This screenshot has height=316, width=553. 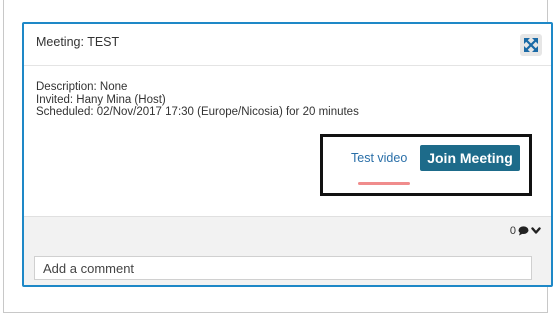 What do you see at coordinates (78, 42) in the screenshot?
I see `meeting-title: Meeting: TEST` at bounding box center [78, 42].